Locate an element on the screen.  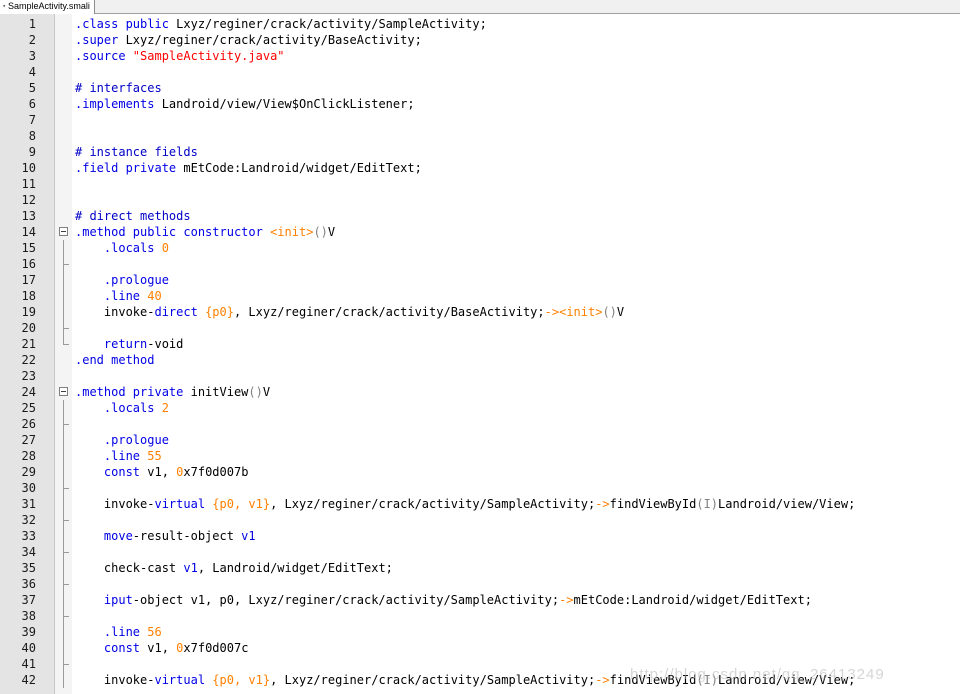
code-token: -result-object is located at coordinates (187, 536).